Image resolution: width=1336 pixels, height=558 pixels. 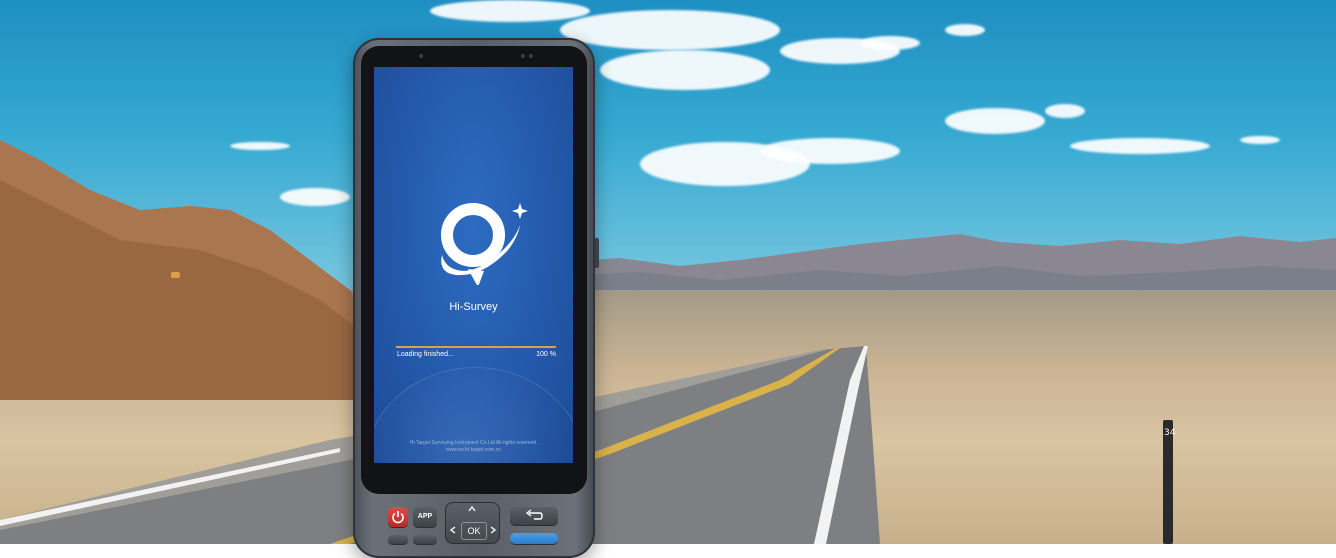 What do you see at coordinates (1170, 433) in the screenshot?
I see `mile-marker-label: 34` at bounding box center [1170, 433].